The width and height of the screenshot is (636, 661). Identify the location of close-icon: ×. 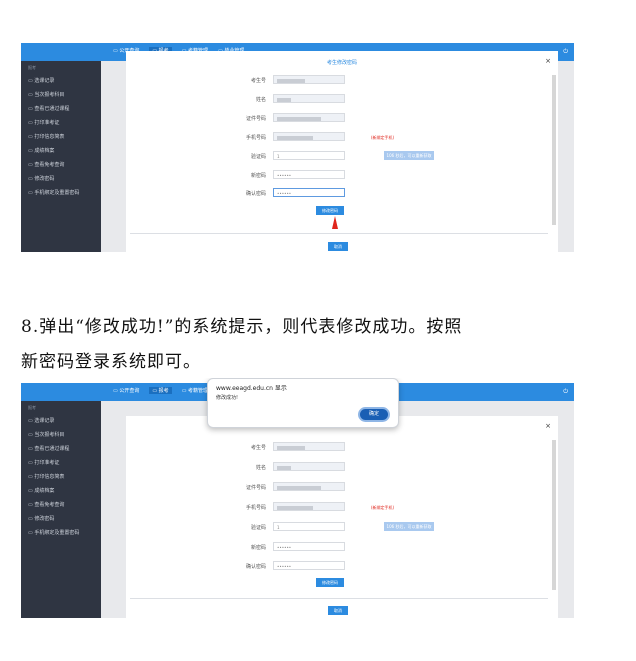
(548, 426).